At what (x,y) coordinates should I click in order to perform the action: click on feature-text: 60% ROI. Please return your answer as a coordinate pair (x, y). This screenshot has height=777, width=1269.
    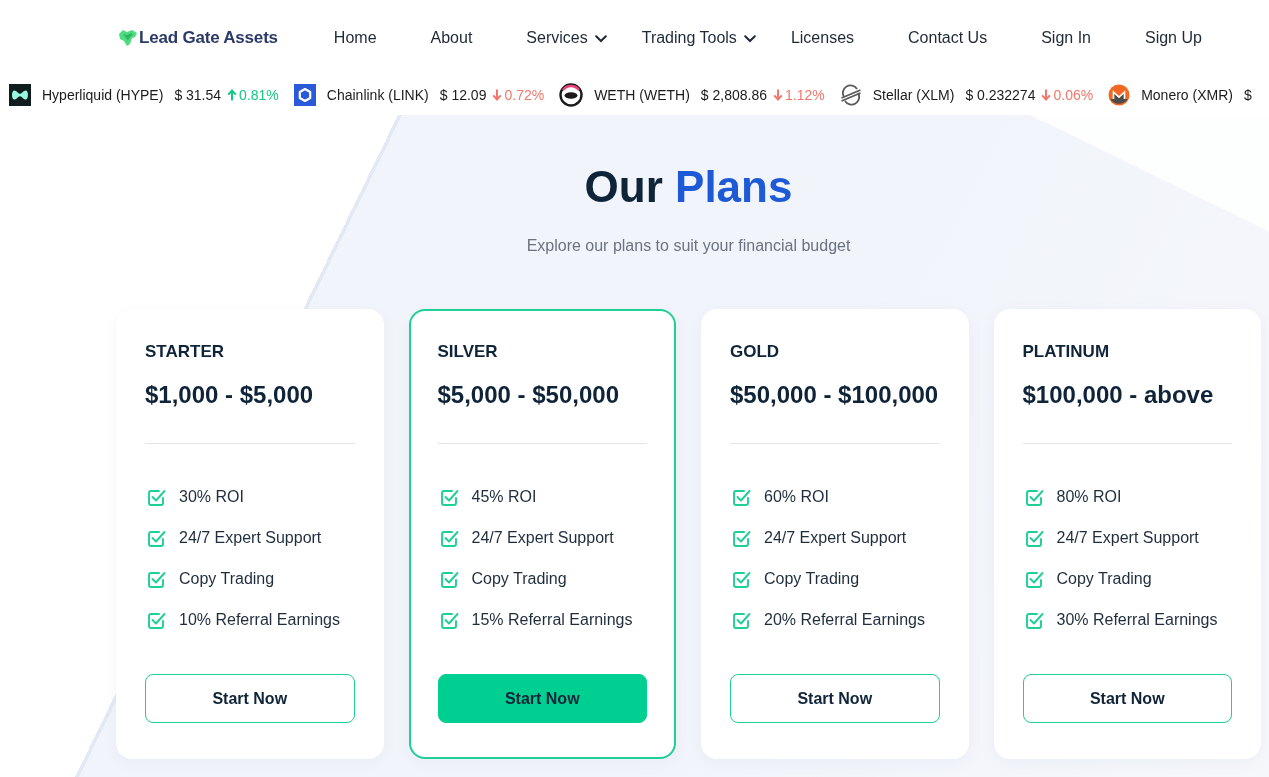
    Looking at the image, I should click on (796, 497).